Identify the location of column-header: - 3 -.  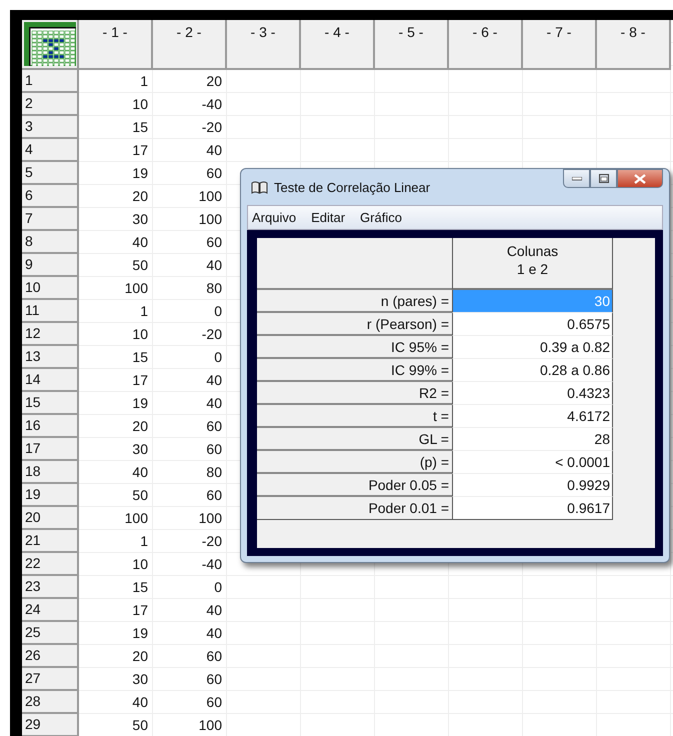
(264, 45).